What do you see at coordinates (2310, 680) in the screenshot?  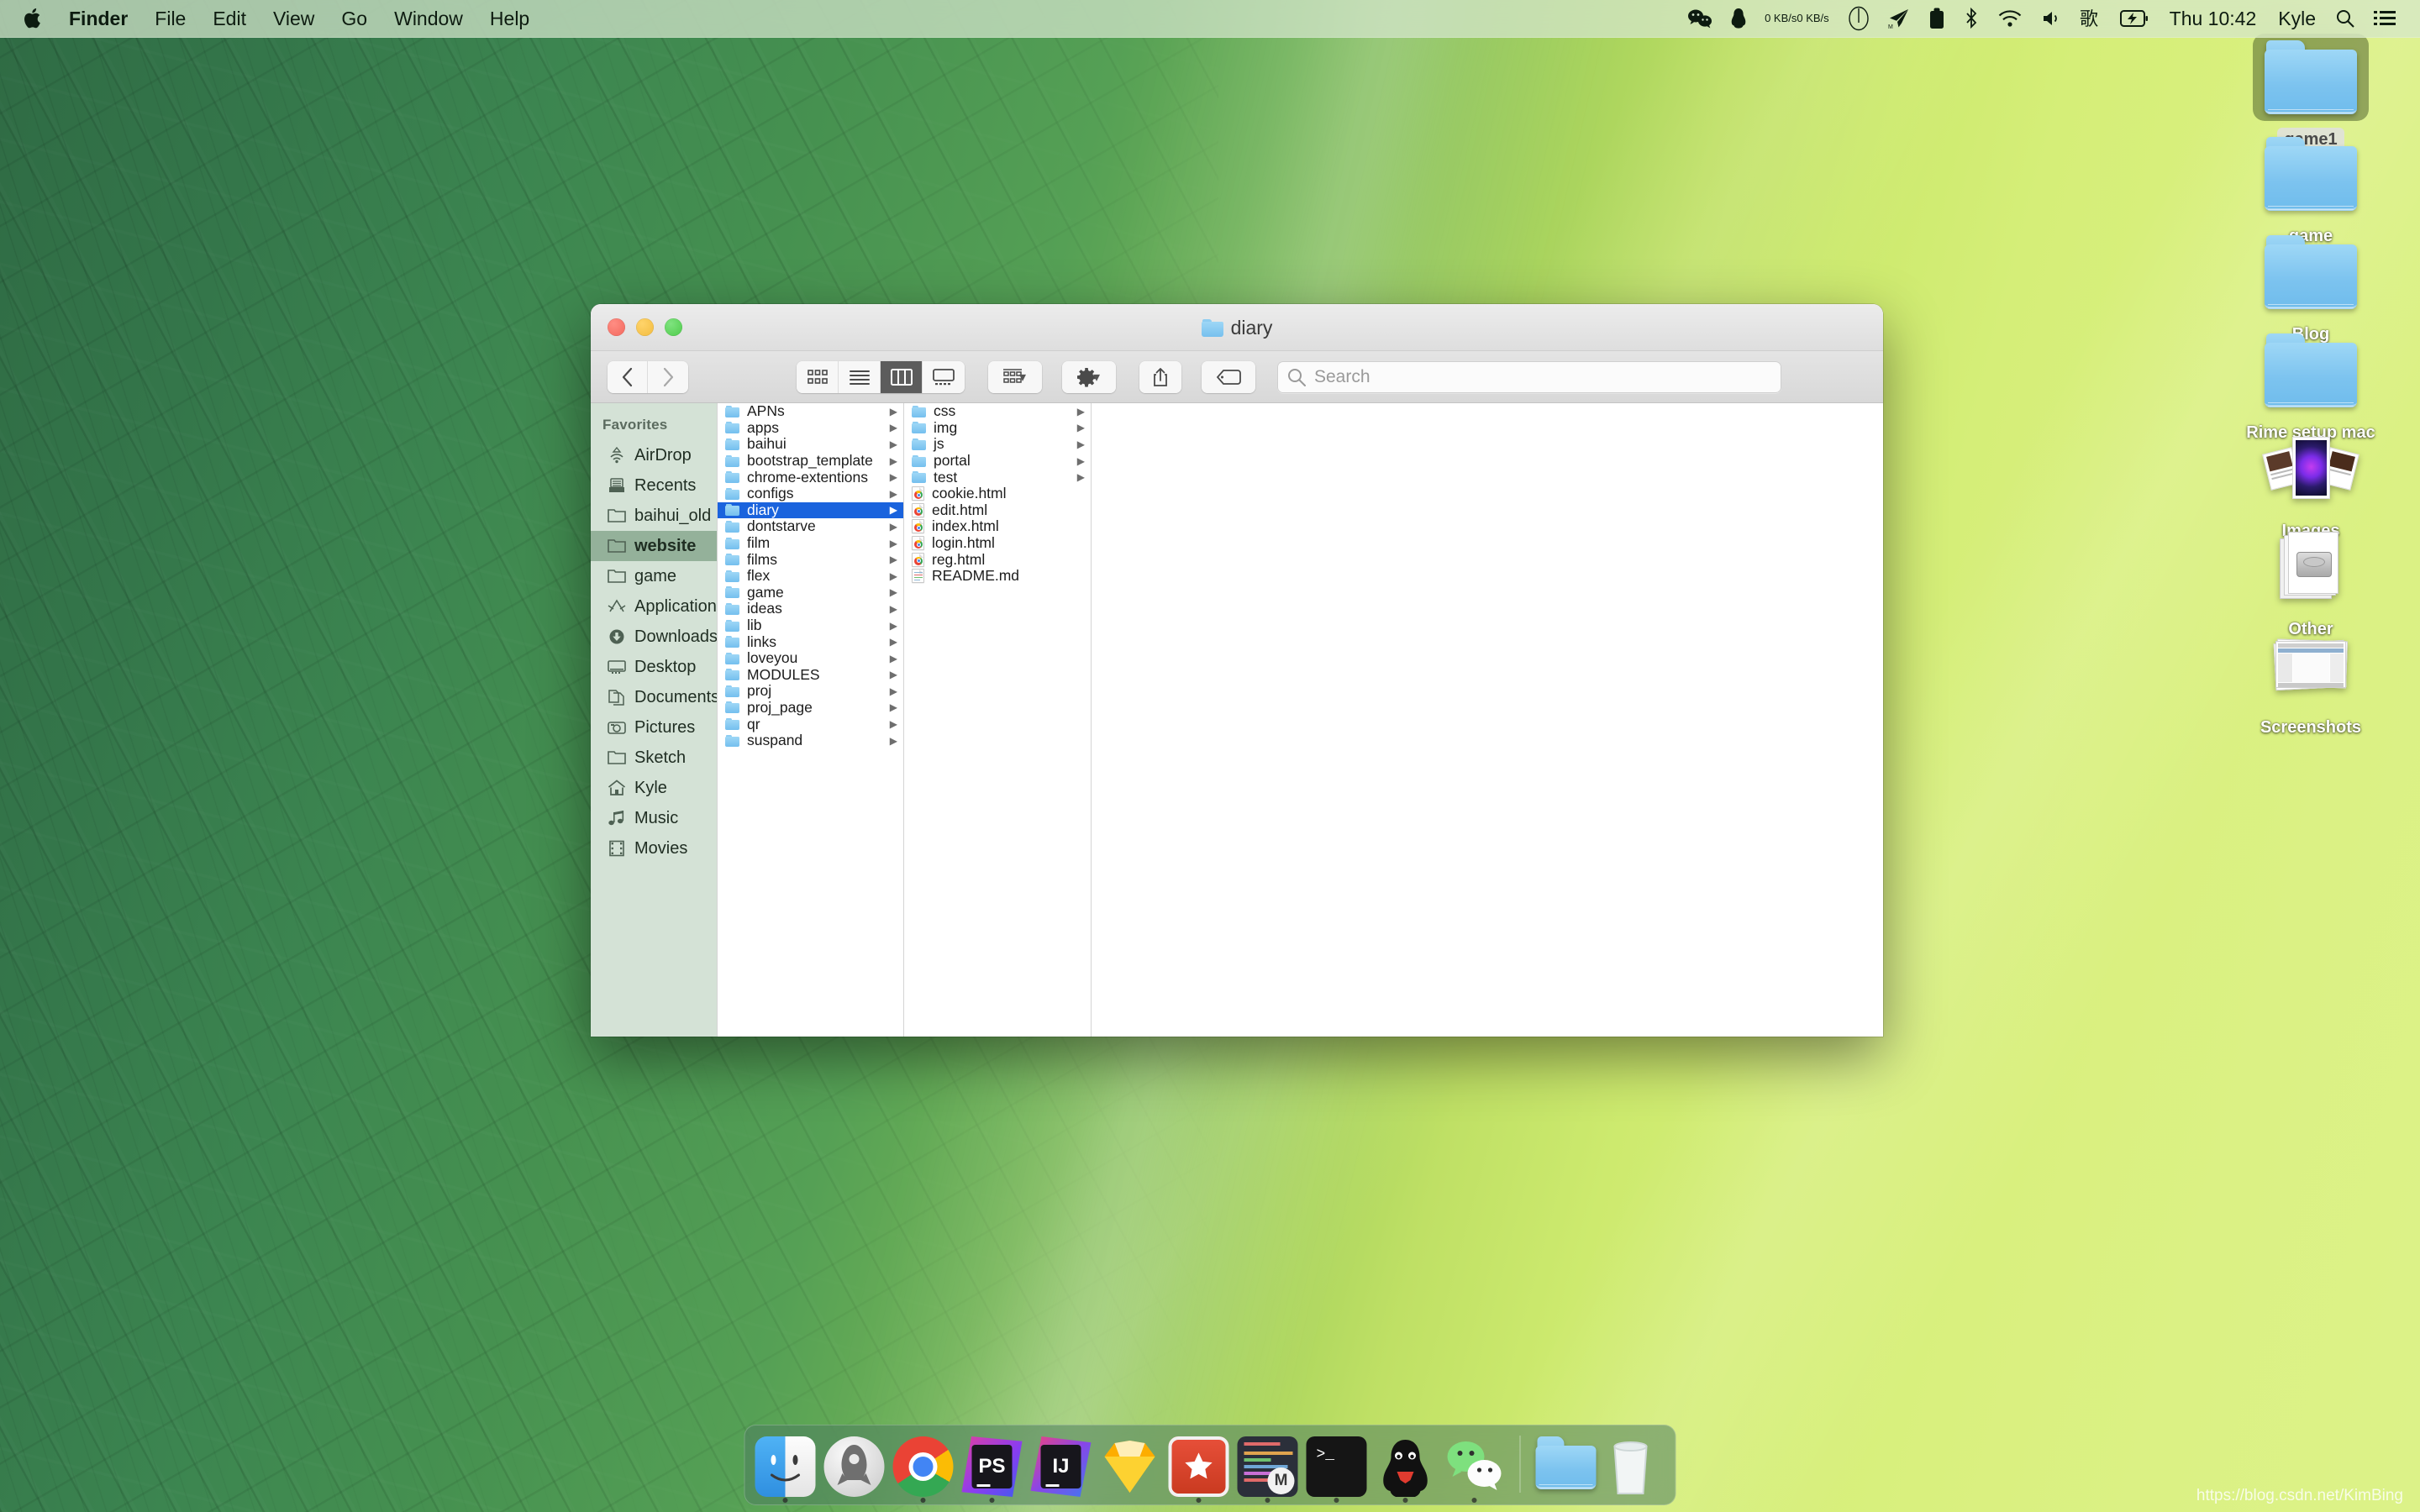 I see `desktop-icon-screenshots: Screenshots` at bounding box center [2310, 680].